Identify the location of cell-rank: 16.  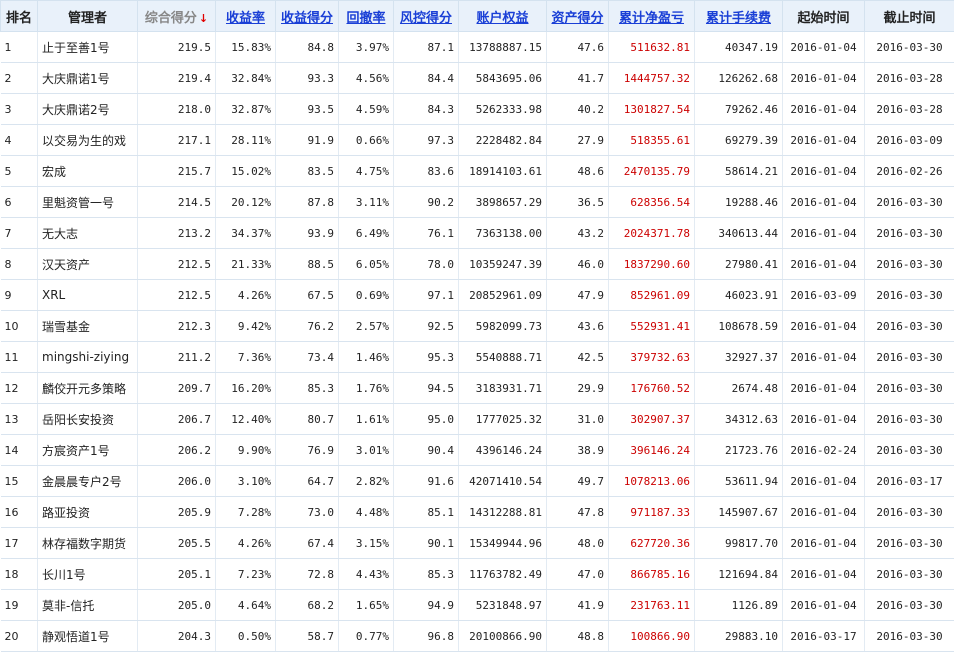
(19, 512).